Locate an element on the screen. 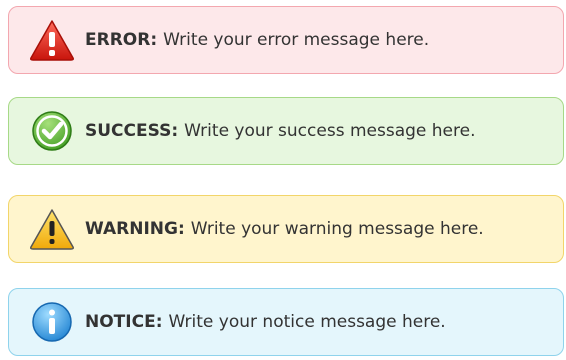 The width and height of the screenshot is (566, 360). notice-message: Write your notice message here. is located at coordinates (307, 322).